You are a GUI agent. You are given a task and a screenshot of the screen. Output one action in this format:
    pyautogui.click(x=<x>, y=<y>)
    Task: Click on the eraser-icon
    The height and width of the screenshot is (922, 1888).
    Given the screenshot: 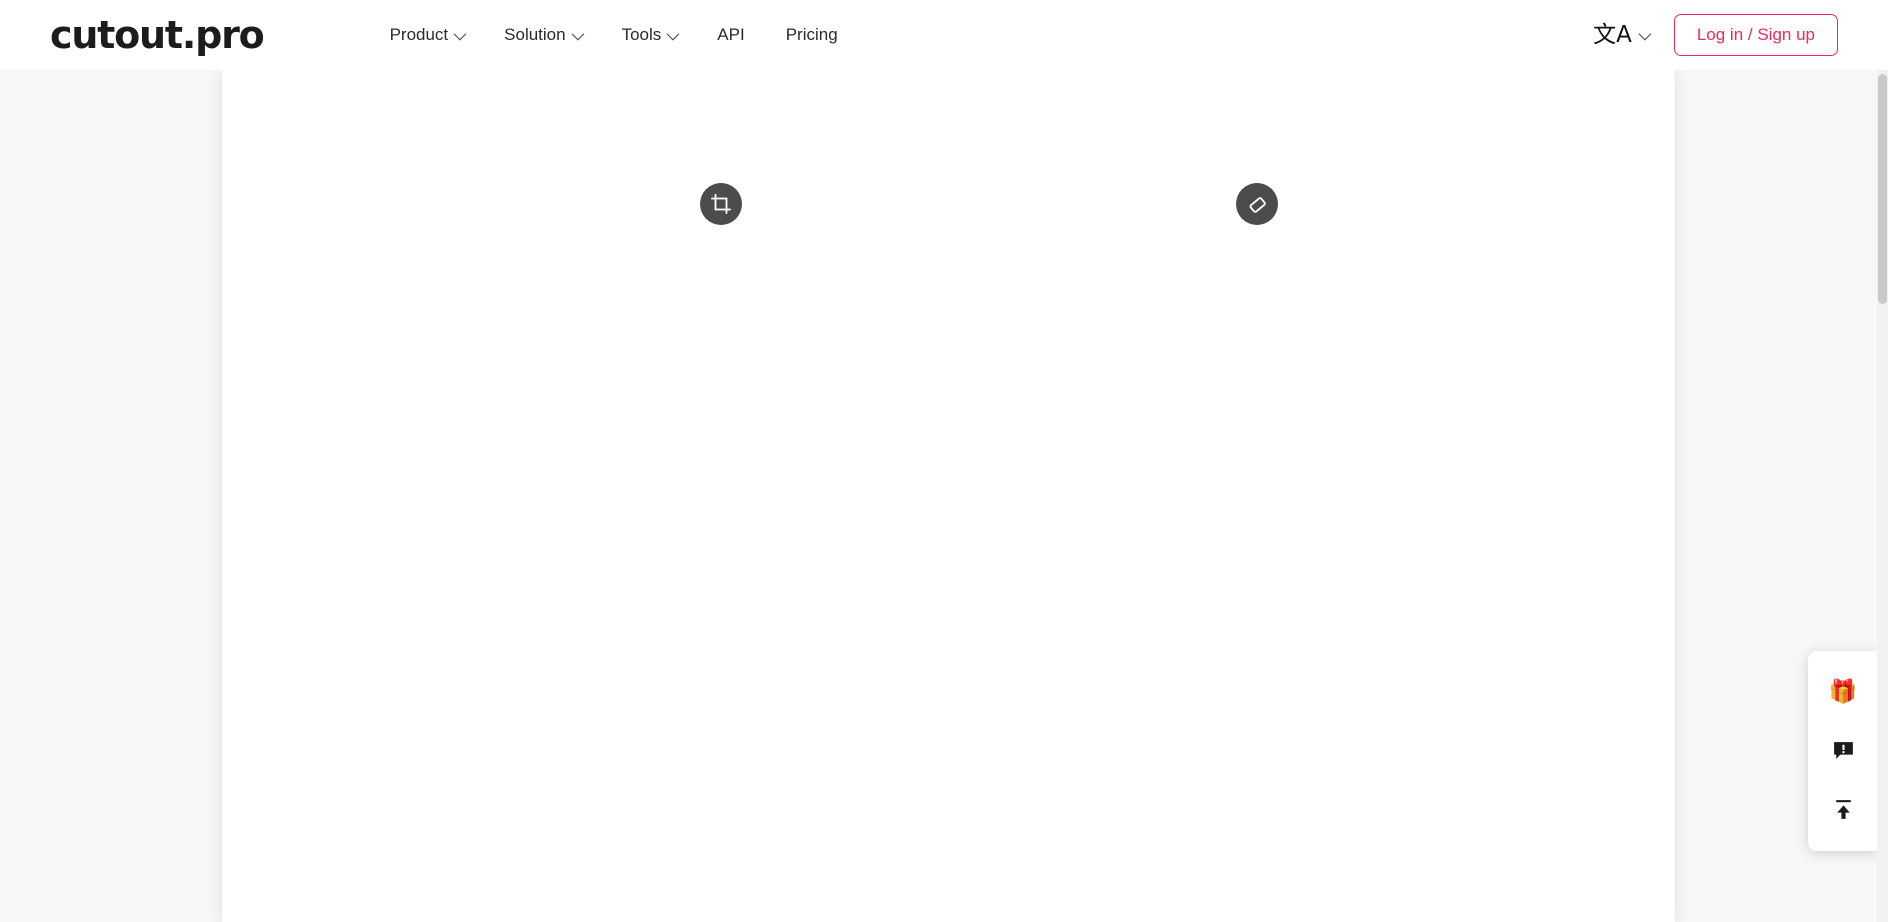 What is the action you would take?
    pyautogui.click(x=1257, y=205)
    